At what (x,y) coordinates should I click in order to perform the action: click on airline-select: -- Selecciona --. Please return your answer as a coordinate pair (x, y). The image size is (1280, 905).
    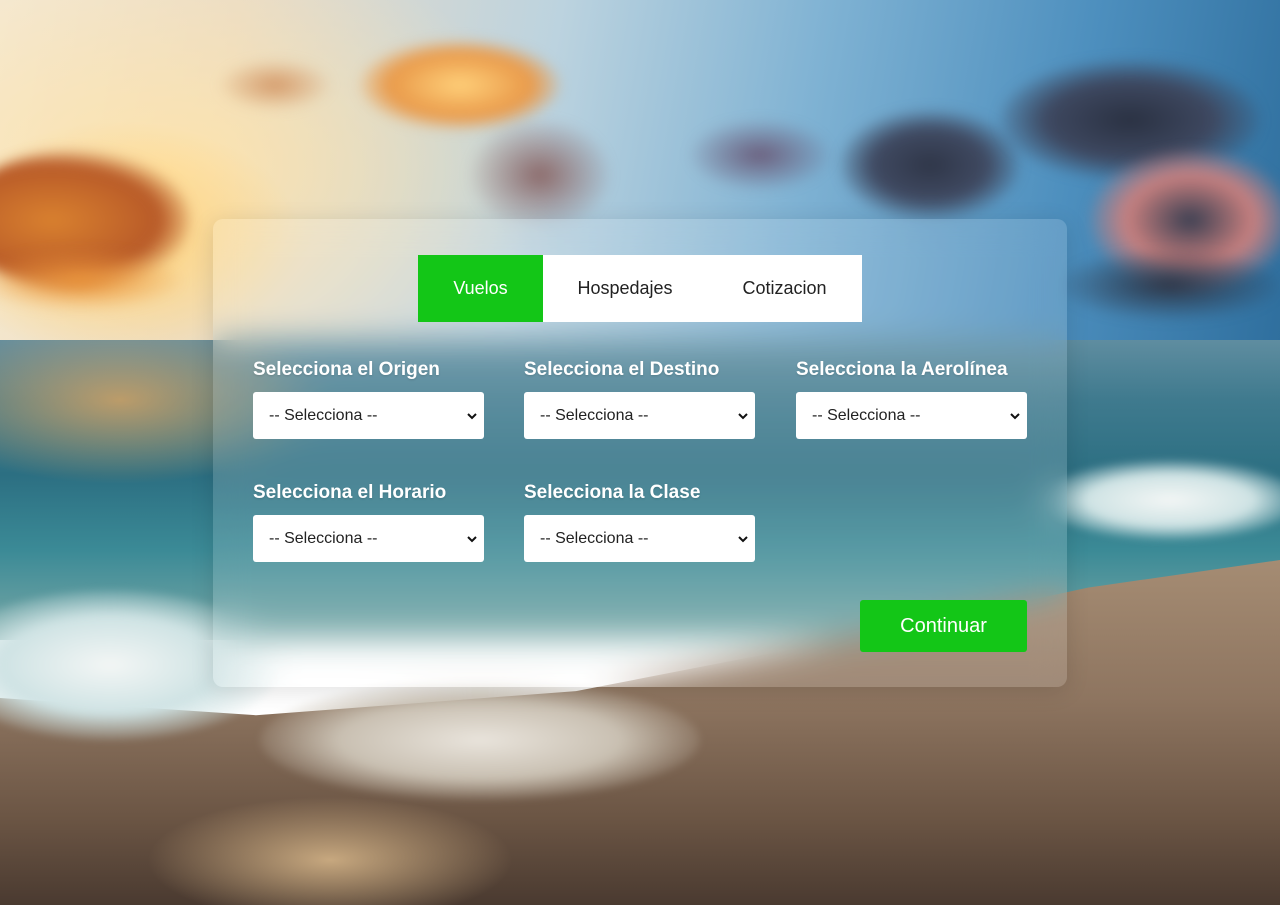
    Looking at the image, I should click on (911, 415).